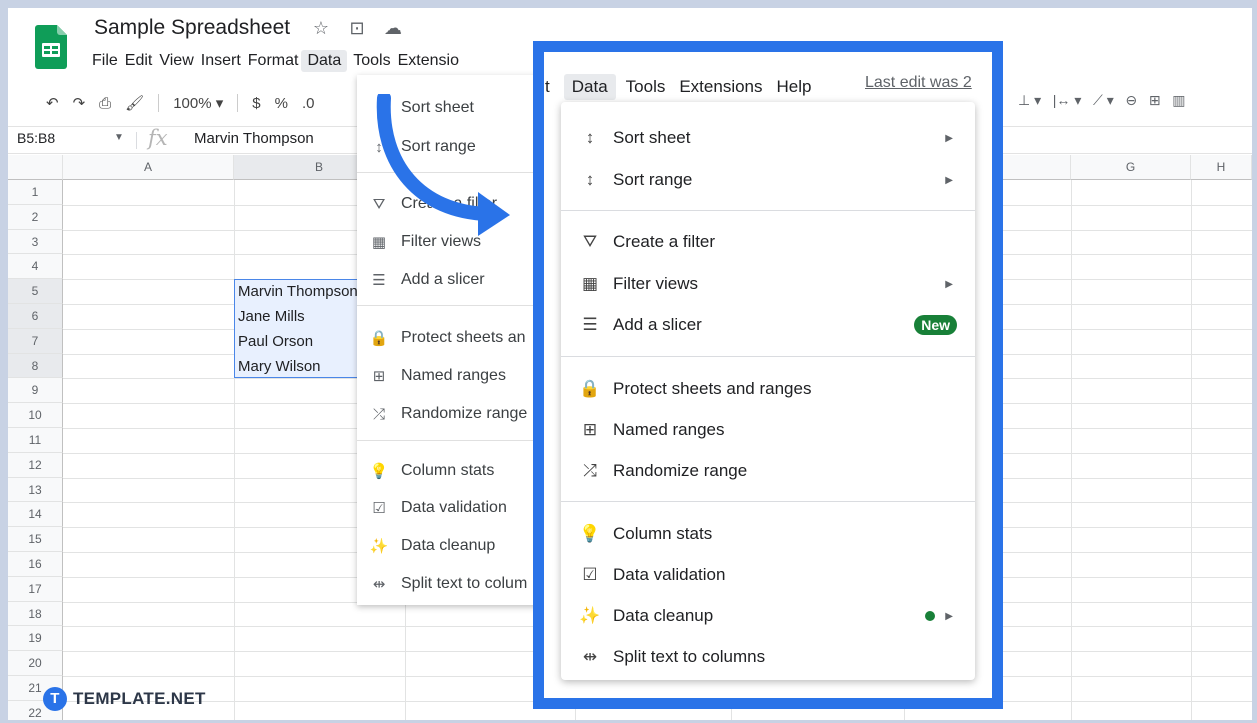  What do you see at coordinates (36, 138) in the screenshot?
I see `name-box: B5:B8` at bounding box center [36, 138].